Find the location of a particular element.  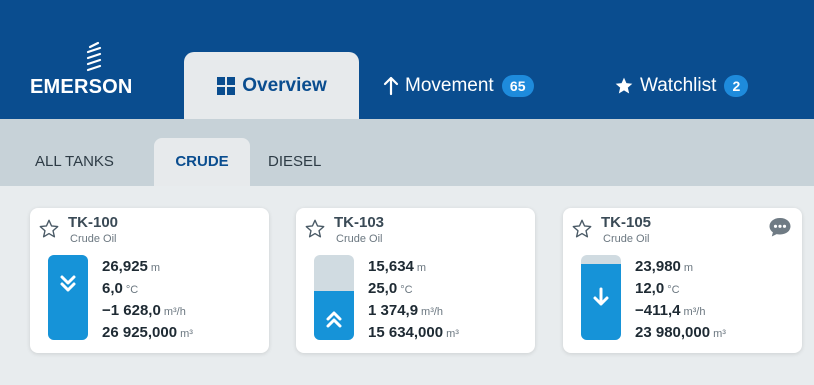

emerson-logo-mark-icon is located at coordinates (94, 56).